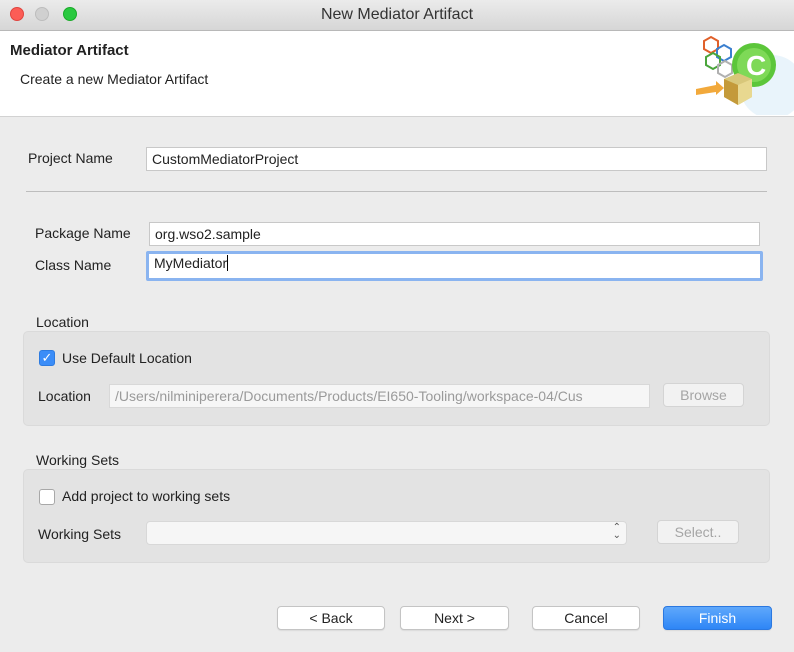 Image resolution: width=794 pixels, height=652 pixels. What do you see at coordinates (454, 618) in the screenshot?
I see `next-button: Next >` at bounding box center [454, 618].